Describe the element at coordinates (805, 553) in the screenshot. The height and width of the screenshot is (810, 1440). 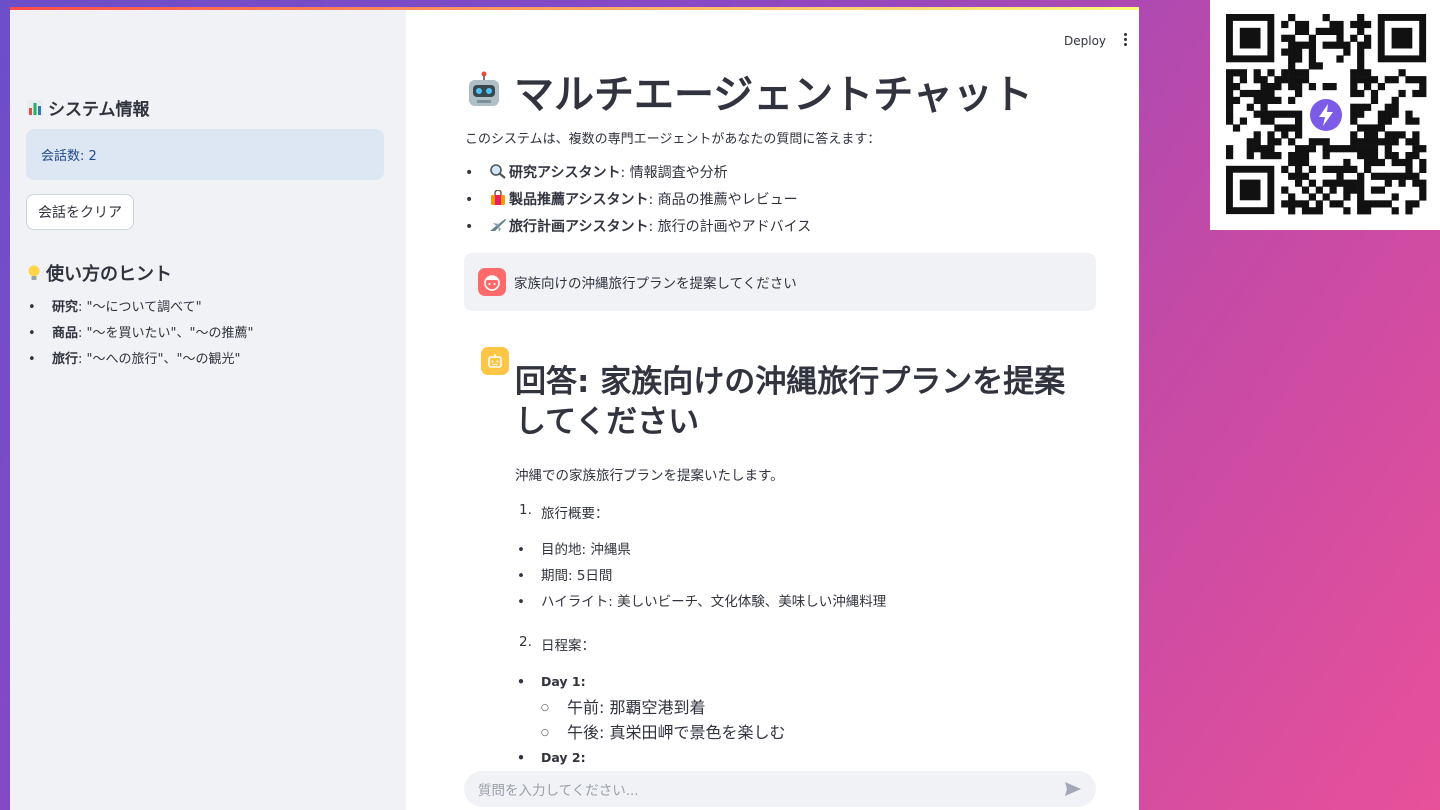
I see `list-item: 目的地: 沖縄県` at that location.